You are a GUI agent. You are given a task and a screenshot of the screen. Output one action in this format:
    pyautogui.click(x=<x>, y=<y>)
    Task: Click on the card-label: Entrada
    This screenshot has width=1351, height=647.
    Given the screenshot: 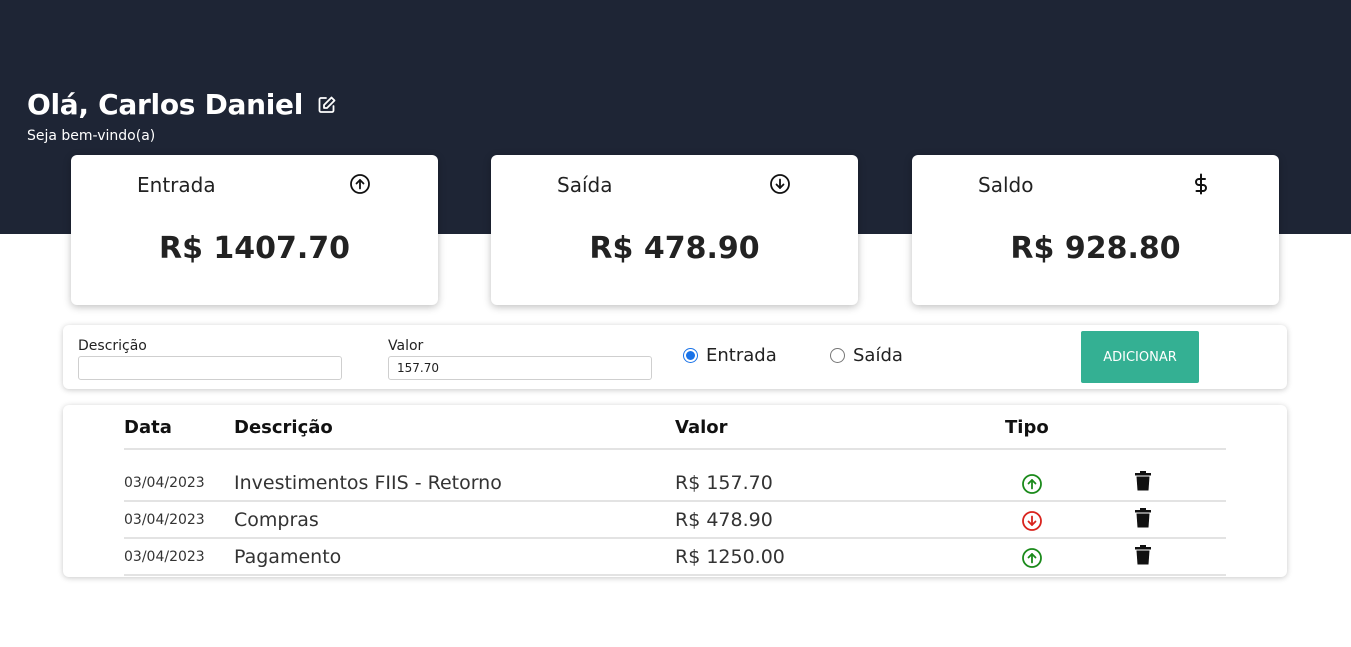 What is the action you would take?
    pyautogui.click(x=176, y=185)
    